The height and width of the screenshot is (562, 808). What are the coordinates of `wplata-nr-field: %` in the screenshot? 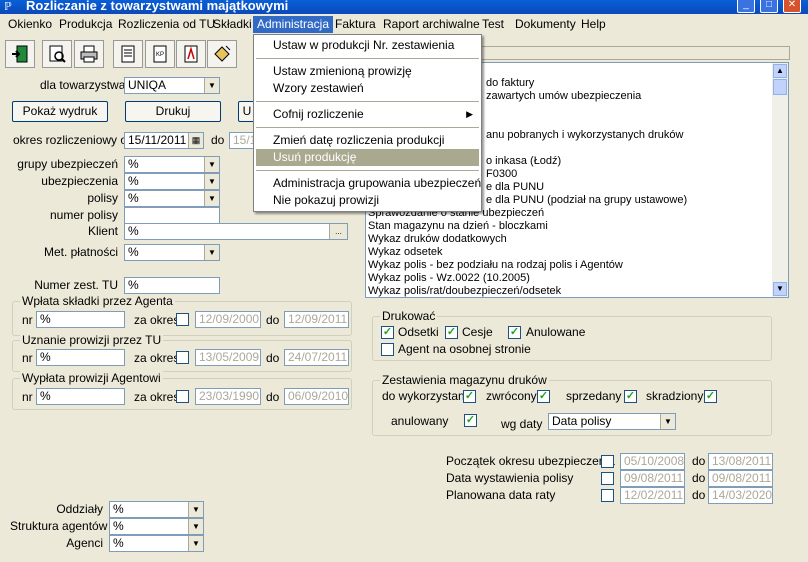 It's located at (80, 319).